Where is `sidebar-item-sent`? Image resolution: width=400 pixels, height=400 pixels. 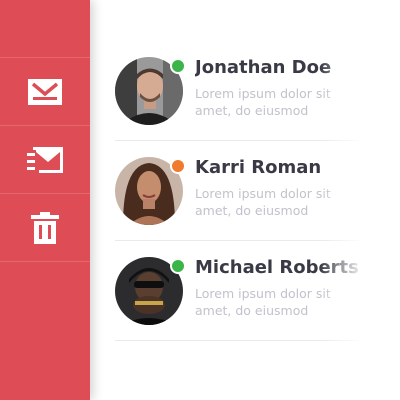
sidebar-item-sent is located at coordinates (45, 160).